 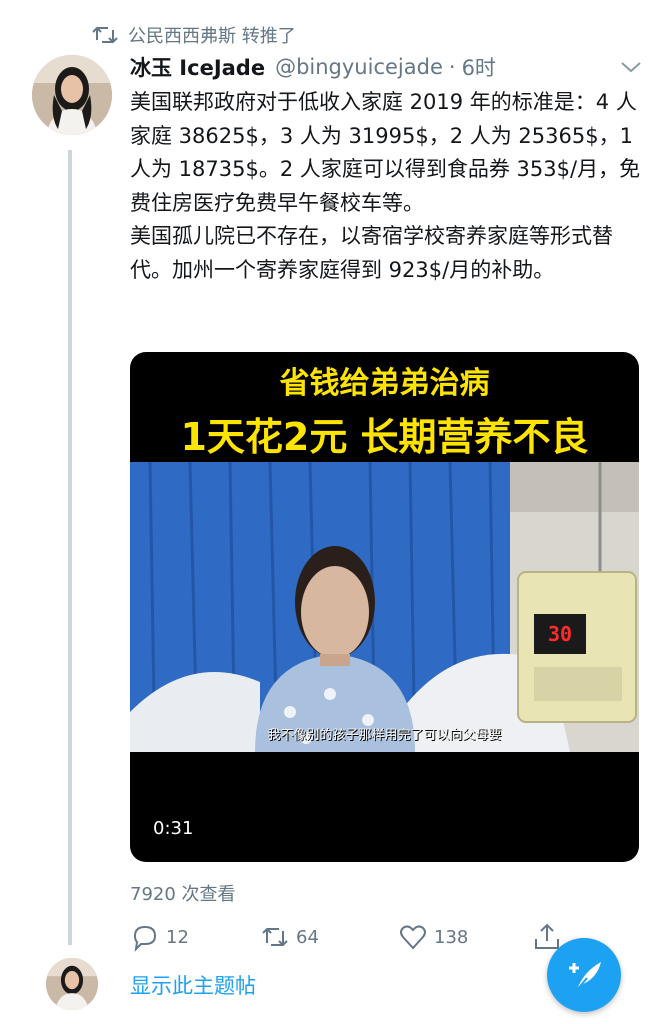 I want to click on reply-icon, so click(x=145, y=938).